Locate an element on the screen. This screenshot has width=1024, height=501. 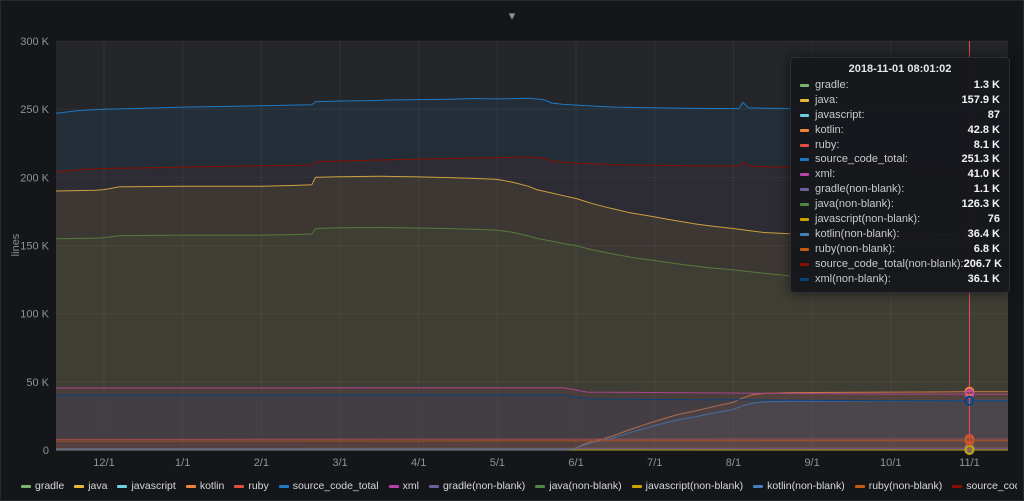
legend-item-ruby: ruby is located at coordinates (251, 486).